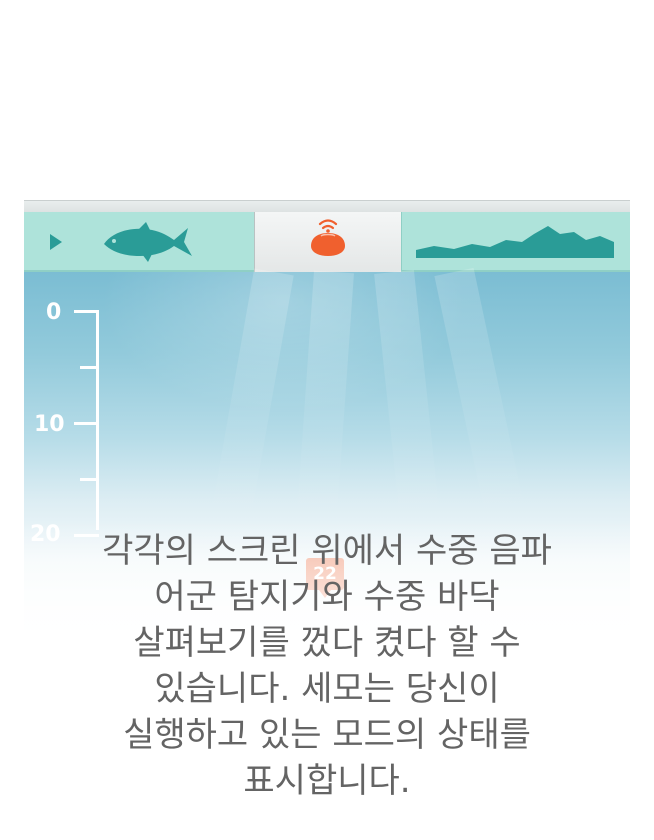  Describe the element at coordinates (327, 781) in the screenshot. I see `caption-line: 표시합니다.` at that location.